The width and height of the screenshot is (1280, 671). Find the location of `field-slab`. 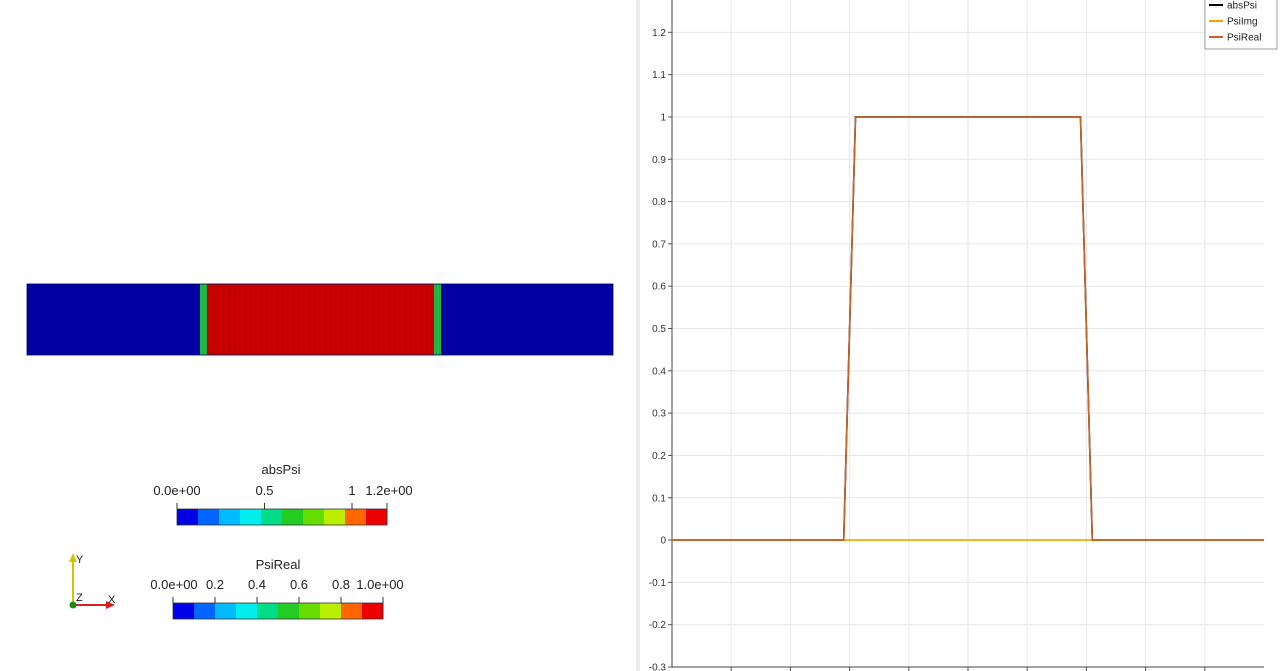

field-slab is located at coordinates (320, 319).